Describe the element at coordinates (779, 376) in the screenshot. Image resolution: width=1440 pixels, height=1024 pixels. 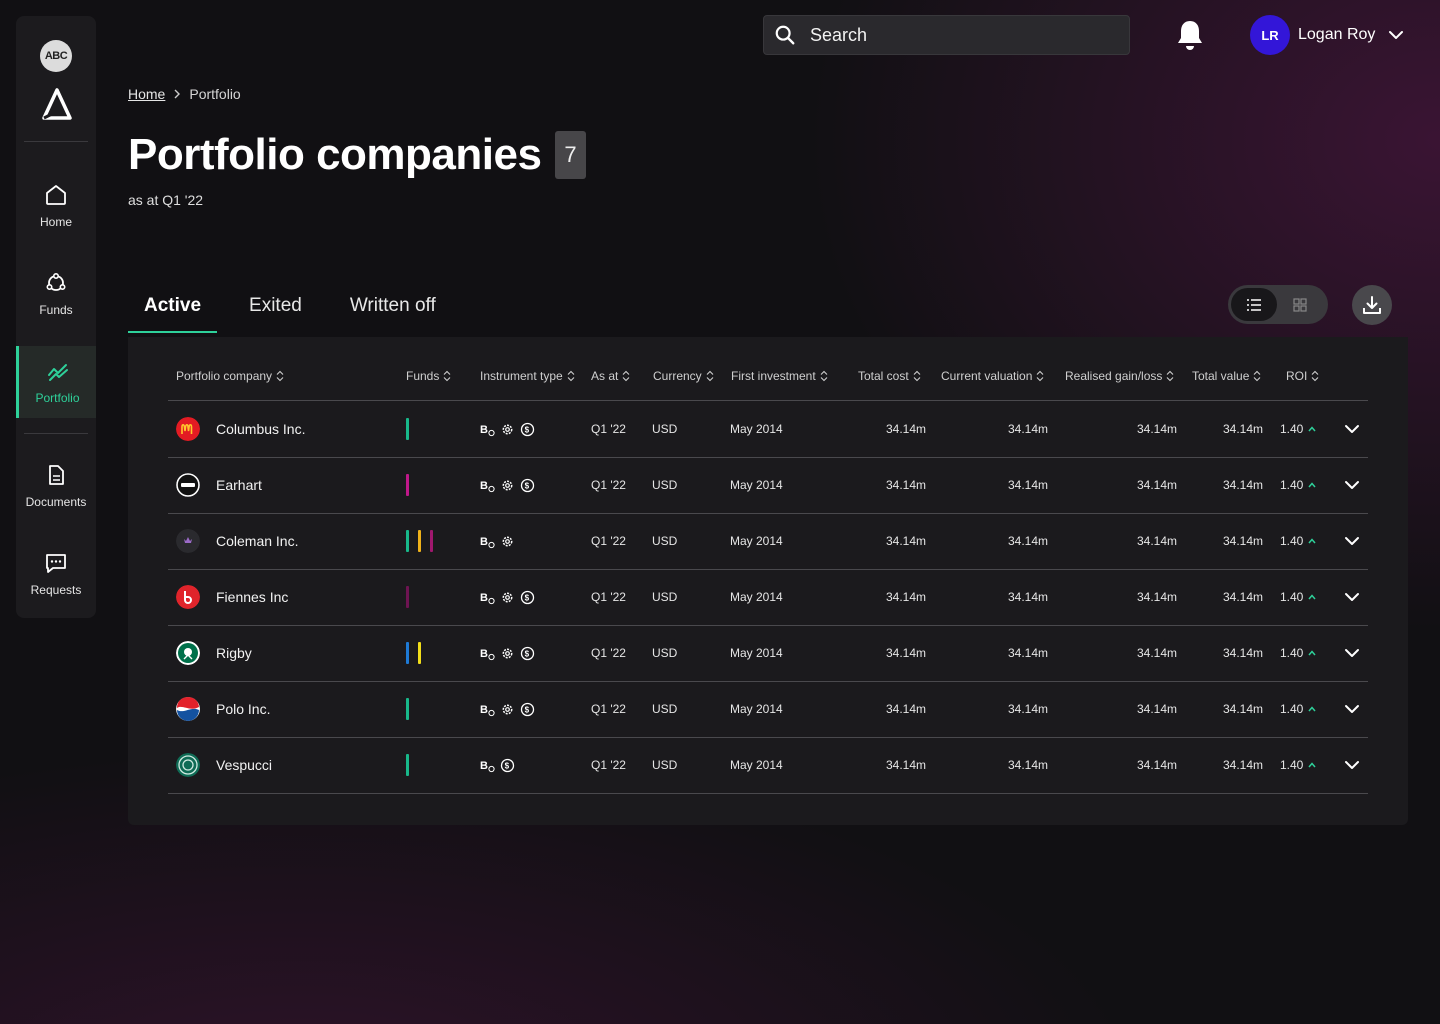
I see `column-header-first-investment: First investment` at that location.